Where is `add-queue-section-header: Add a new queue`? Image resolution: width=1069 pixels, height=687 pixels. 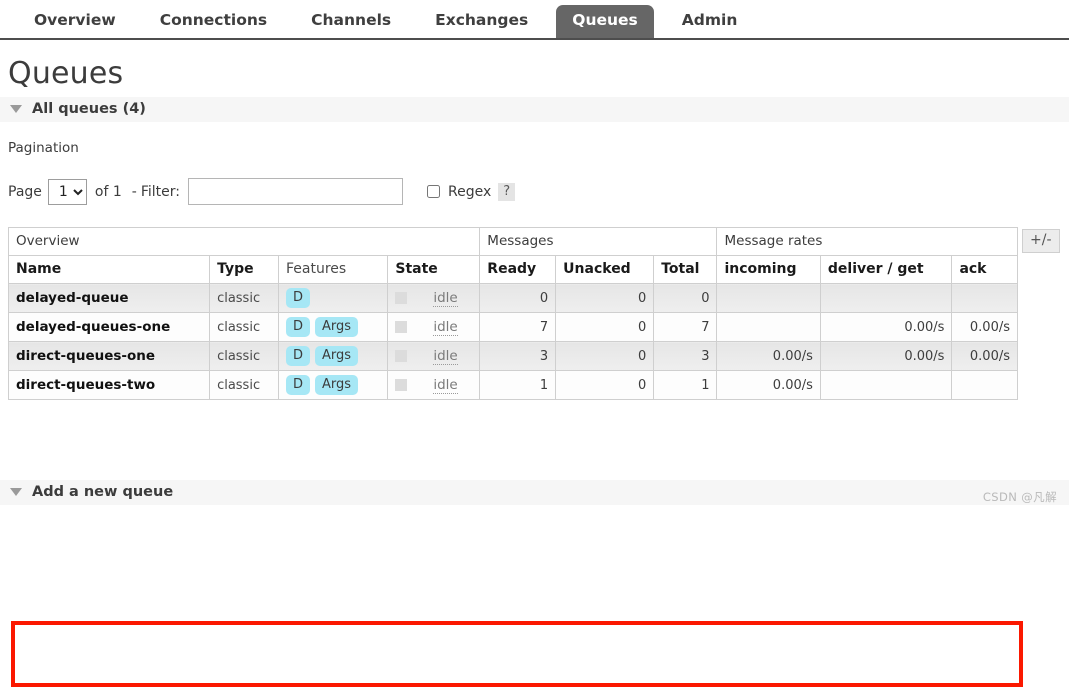 add-queue-section-header: Add a new queue is located at coordinates (534, 492).